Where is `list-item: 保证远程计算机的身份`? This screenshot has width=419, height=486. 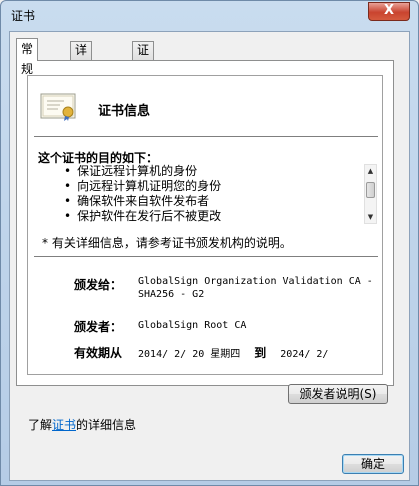 list-item: 保证远程计算机的身份 is located at coordinates (209, 171).